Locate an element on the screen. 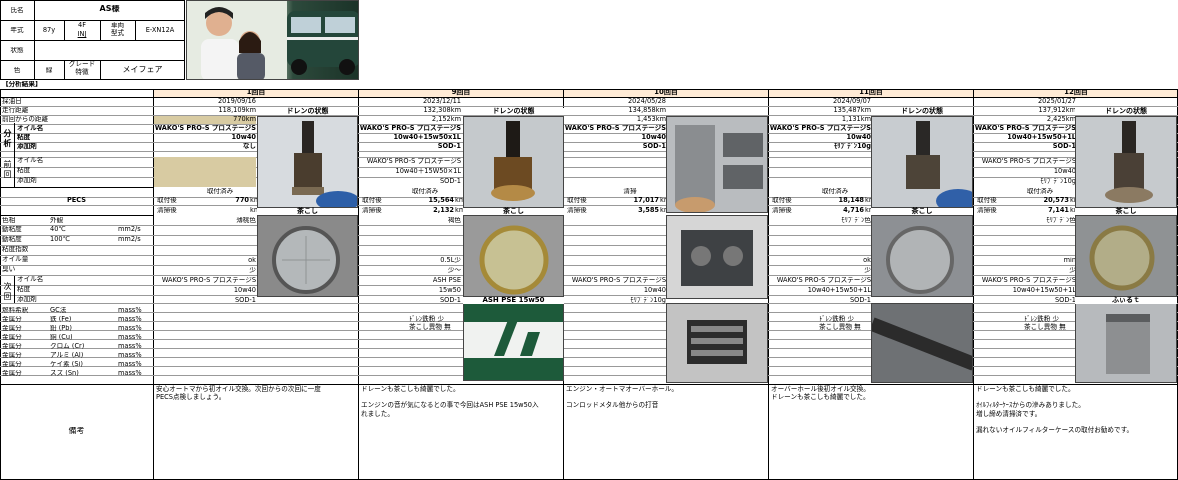  label-since-last: 前回からの距離 is located at coordinates (25, 119).